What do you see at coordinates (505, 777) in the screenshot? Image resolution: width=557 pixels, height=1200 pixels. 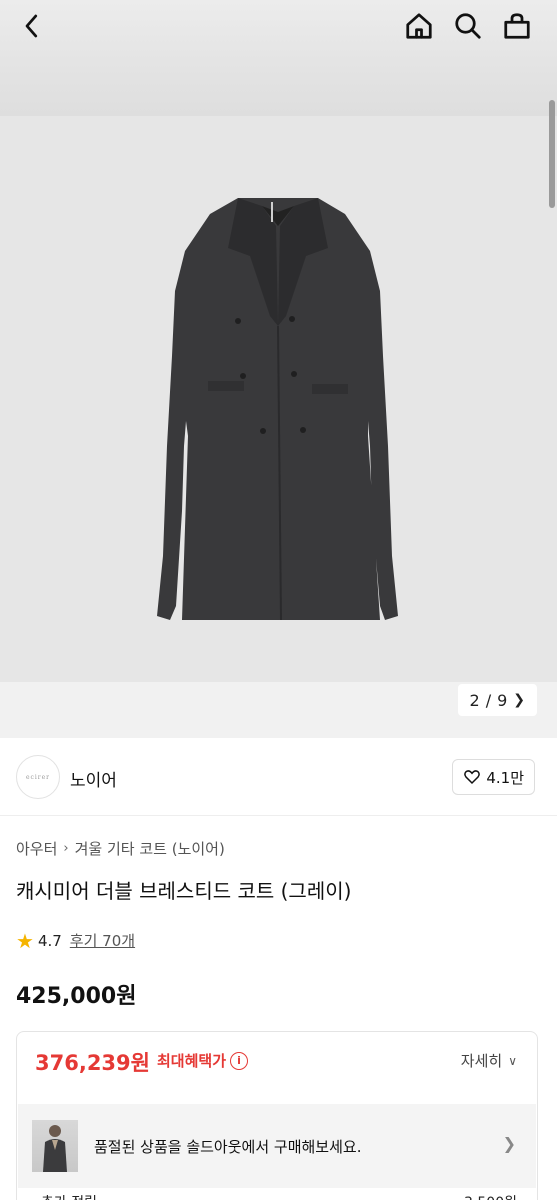 I see `like-count: 4.1만` at bounding box center [505, 777].